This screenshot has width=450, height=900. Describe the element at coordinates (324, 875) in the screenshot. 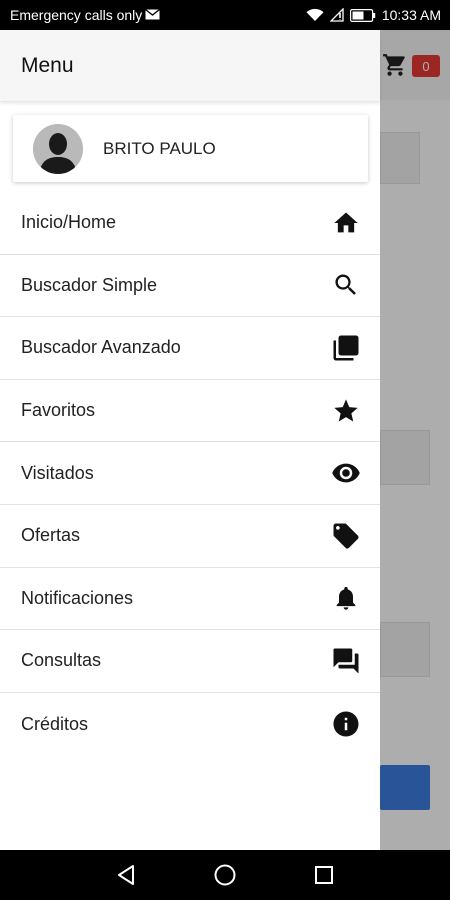

I see `recents-icon` at that location.